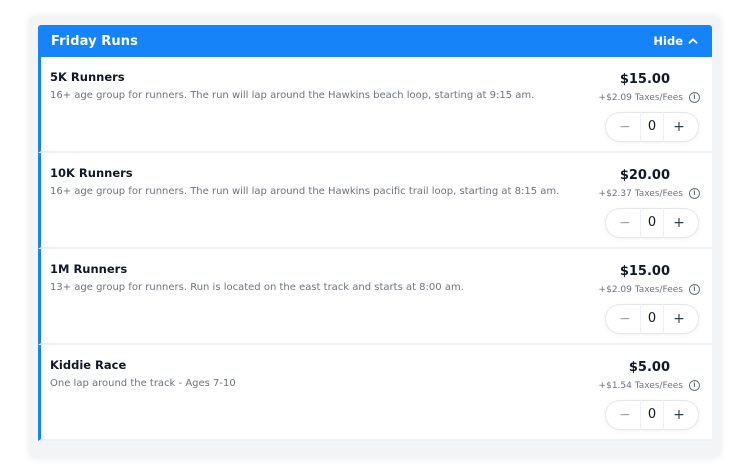 The height and width of the screenshot is (474, 750). What do you see at coordinates (375, 41) in the screenshot?
I see `section-header: Friday Runs Hide` at bounding box center [375, 41].